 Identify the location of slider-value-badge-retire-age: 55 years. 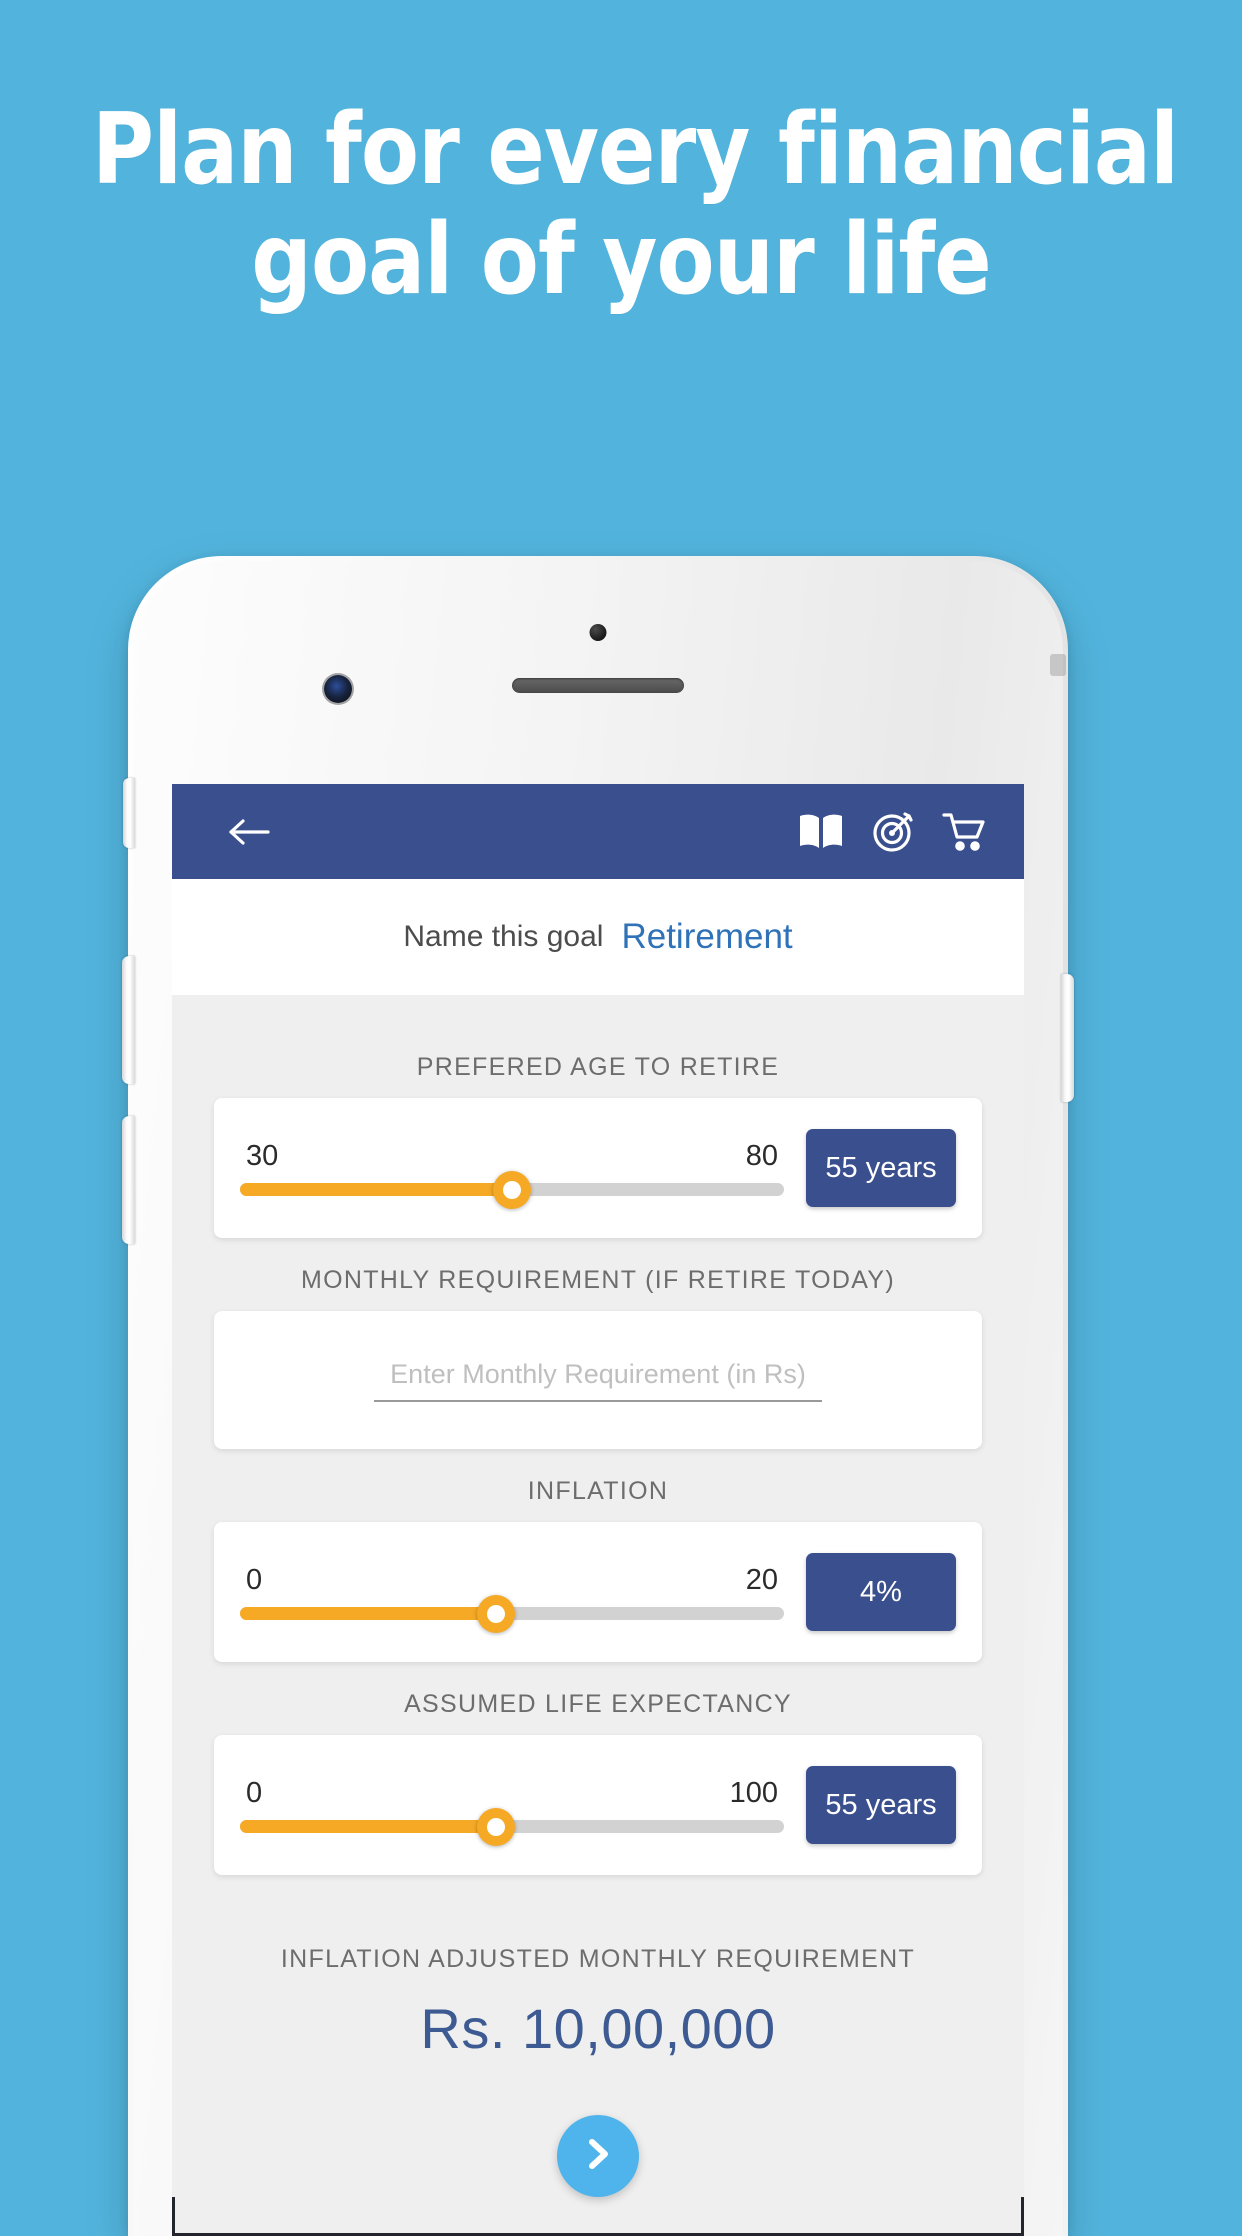
(881, 1168).